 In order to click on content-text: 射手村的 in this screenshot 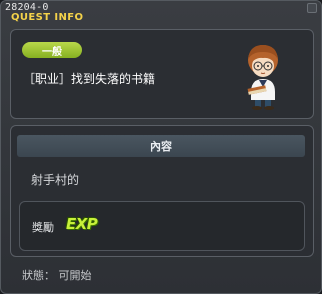, I will do `click(55, 180)`.